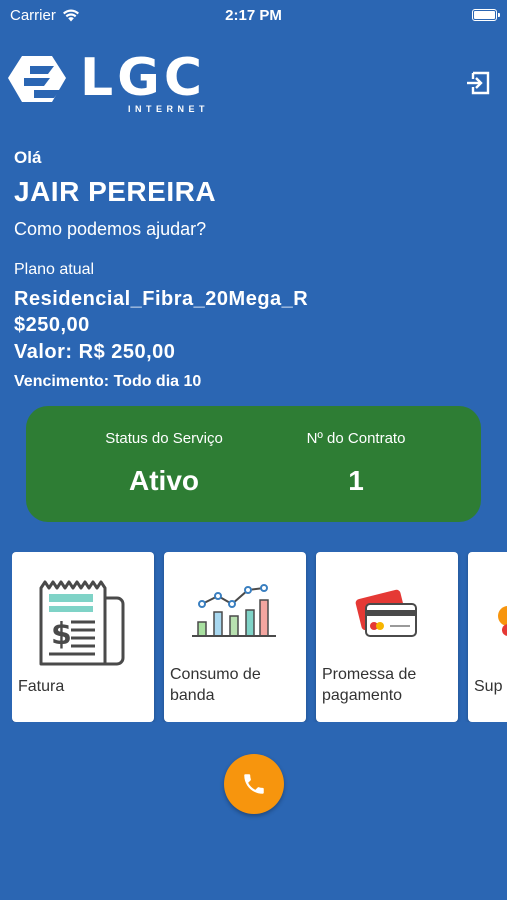  I want to click on plan-name: Residencial_Fibra_20Mega_R$250,00, so click(161, 312).